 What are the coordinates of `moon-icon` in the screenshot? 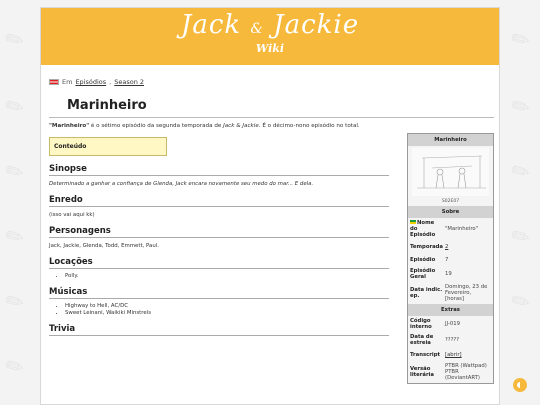 It's located at (520, 385).